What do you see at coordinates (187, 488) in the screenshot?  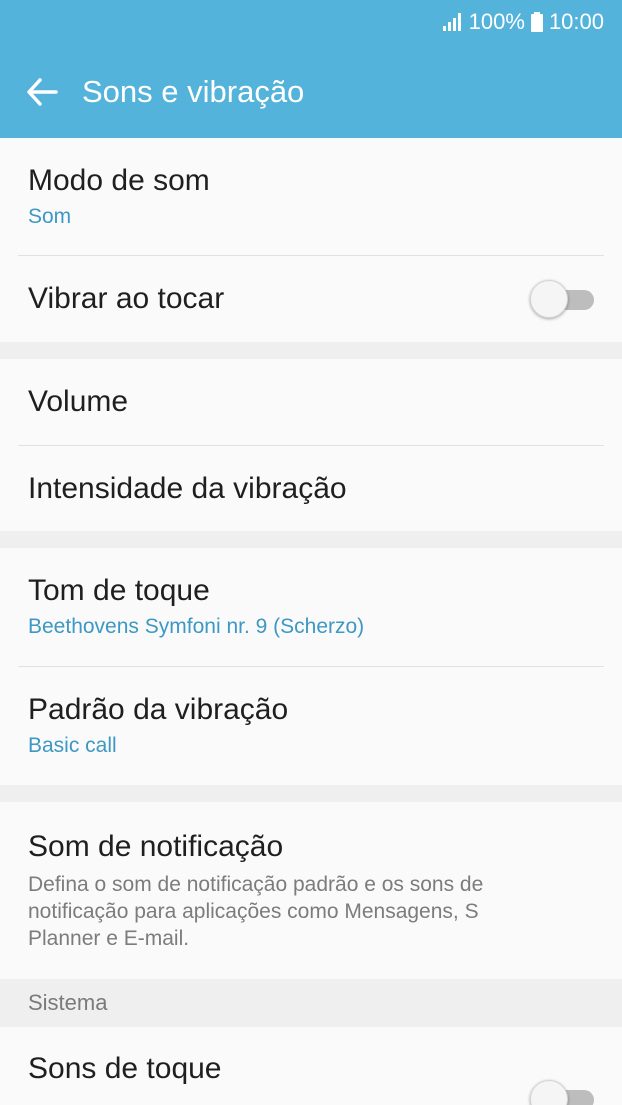 I see `vibration-intensity-title: Intensidade da vibração` at bounding box center [187, 488].